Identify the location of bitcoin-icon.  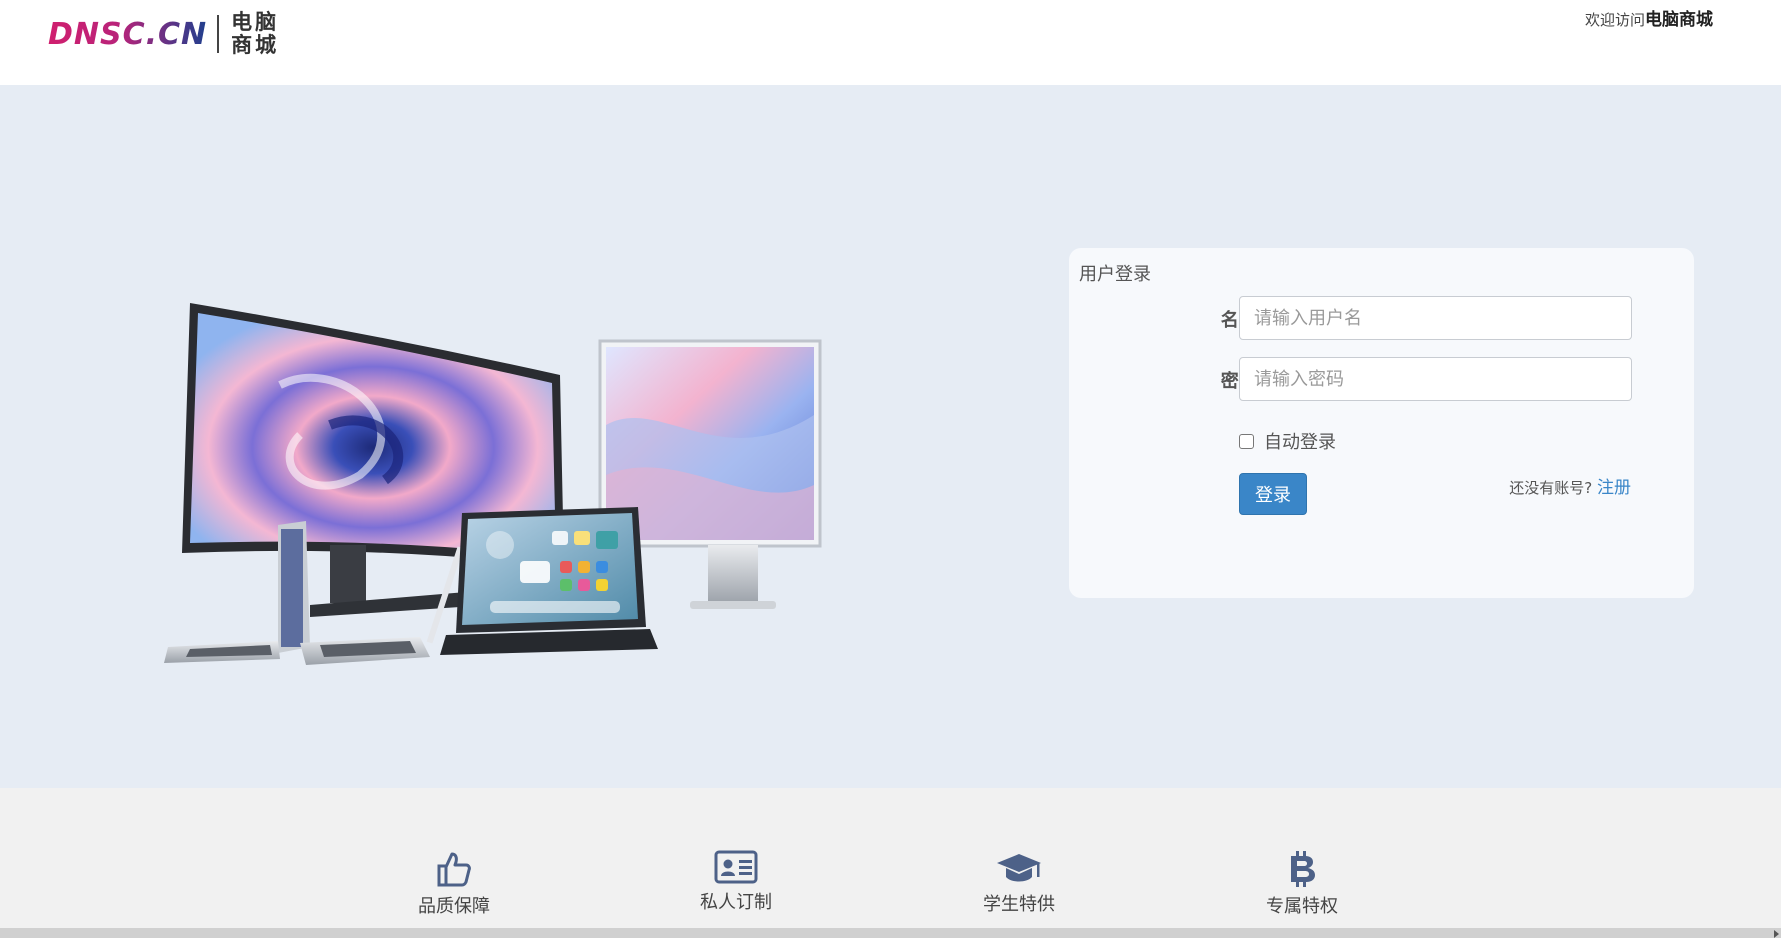
(1303, 869).